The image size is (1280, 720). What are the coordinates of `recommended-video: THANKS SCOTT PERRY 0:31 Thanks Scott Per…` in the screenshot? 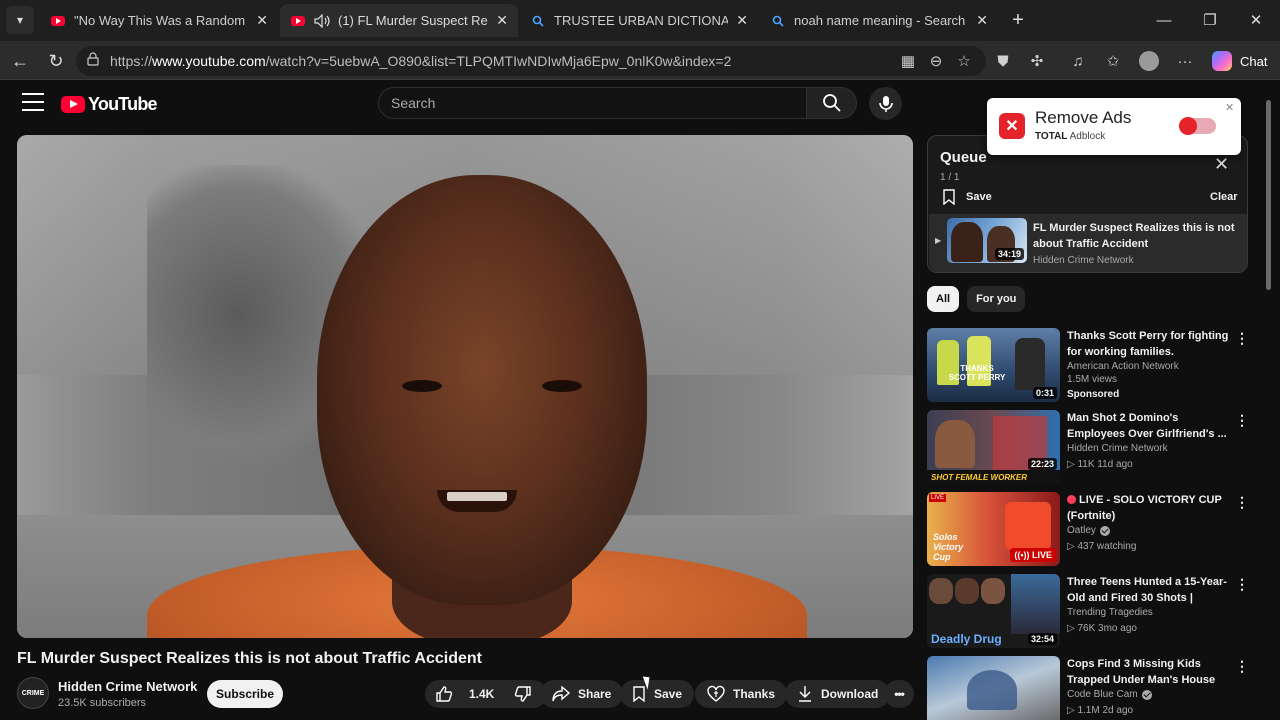 It's located at (1088, 365).